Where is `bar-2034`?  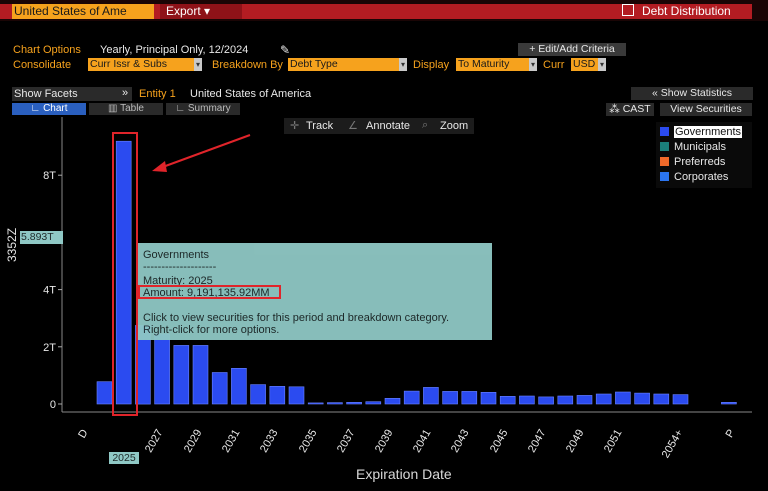
bar-2034 is located at coordinates (296, 395).